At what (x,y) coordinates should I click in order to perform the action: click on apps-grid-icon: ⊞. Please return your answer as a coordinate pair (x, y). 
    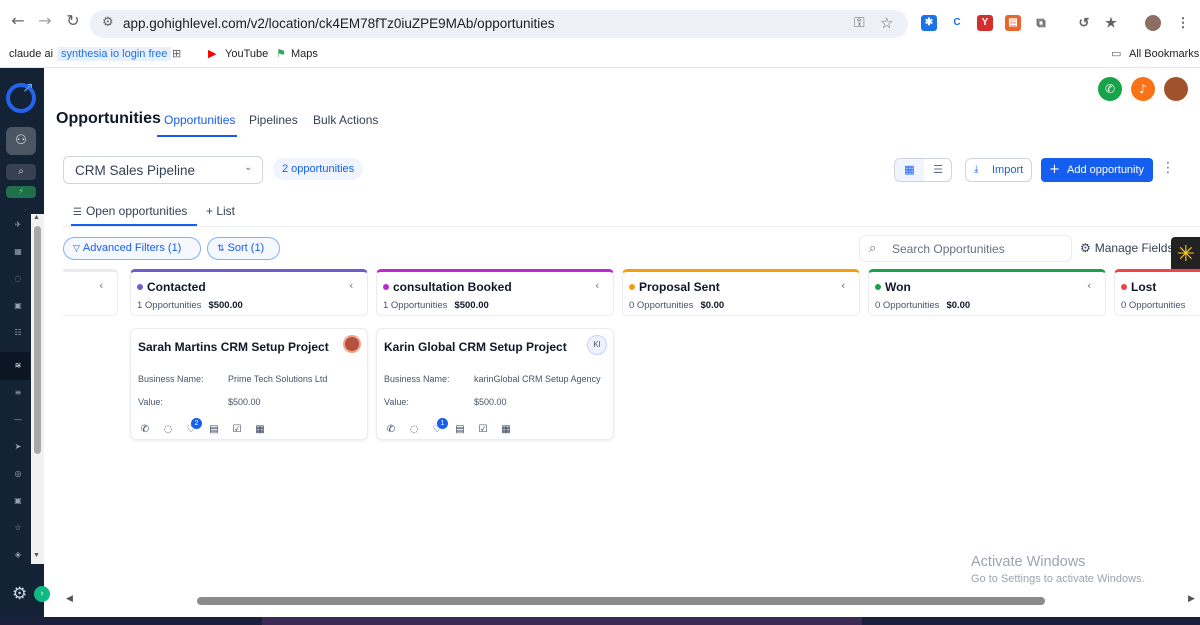
    Looking at the image, I should click on (176, 54).